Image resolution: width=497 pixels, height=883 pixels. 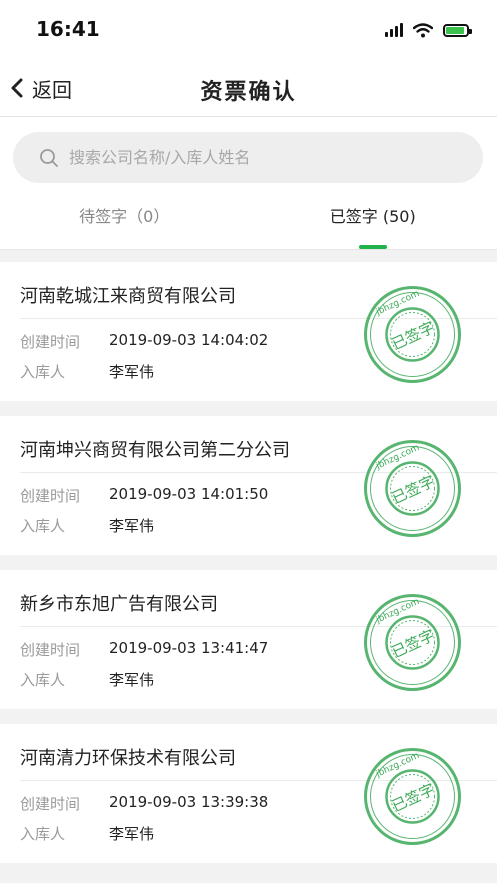 What do you see at coordinates (275, 157) in the screenshot?
I see `search-input` at bounding box center [275, 157].